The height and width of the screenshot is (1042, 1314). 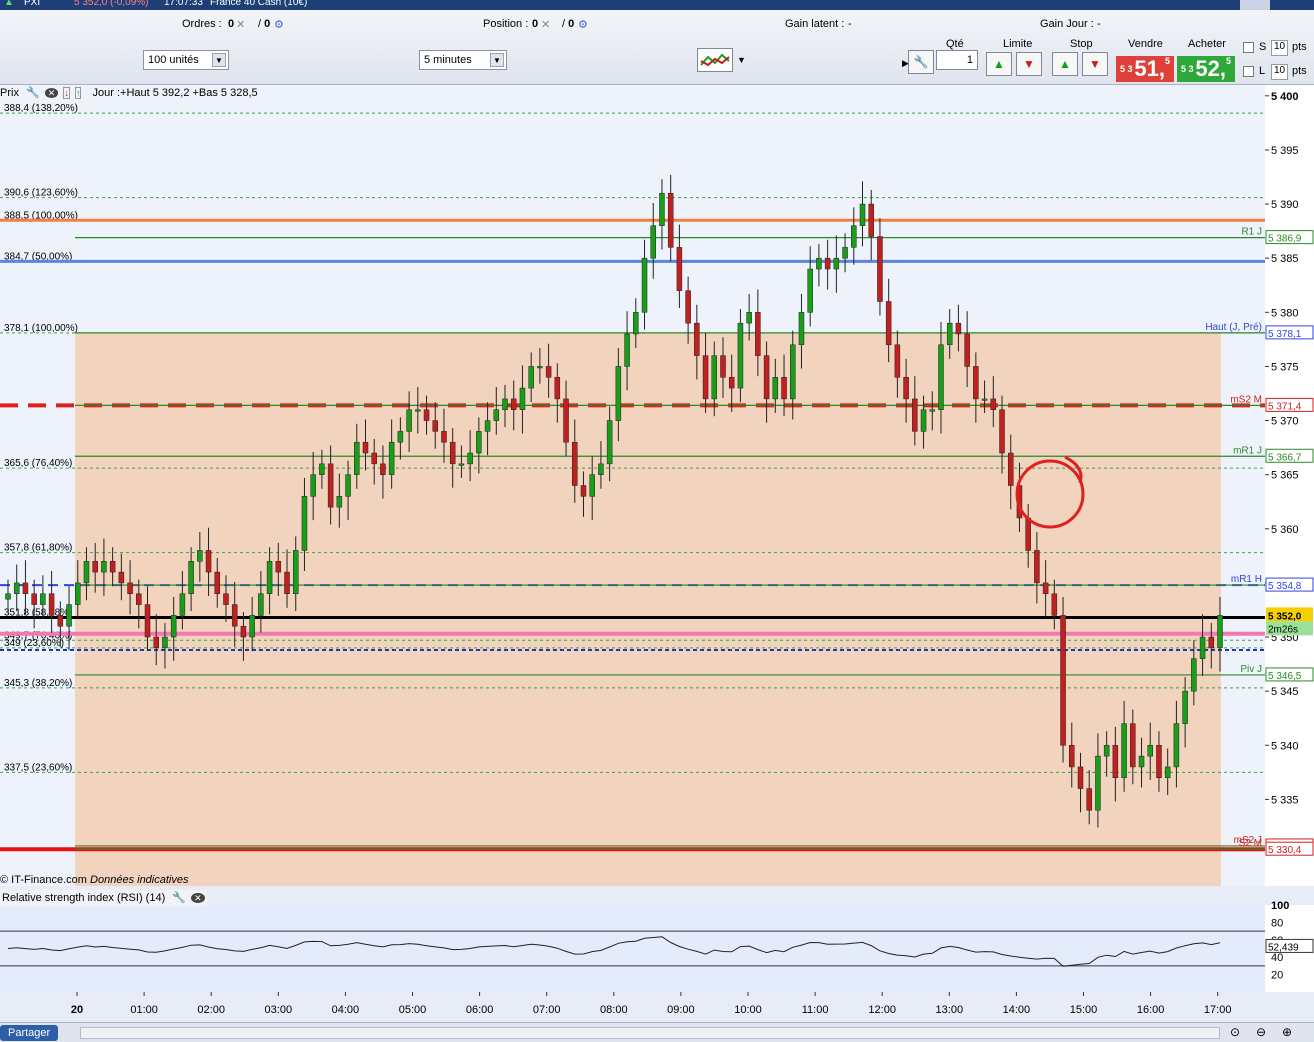 What do you see at coordinates (1285, 457) in the screenshot?
I see `pivot-value: 5 366,7` at bounding box center [1285, 457].